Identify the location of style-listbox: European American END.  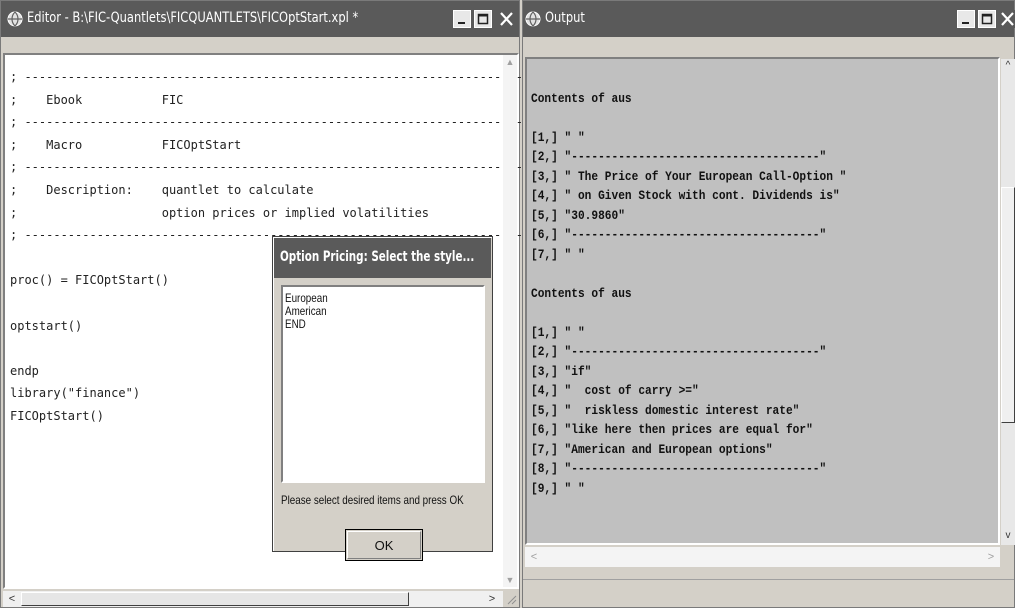
(383, 384).